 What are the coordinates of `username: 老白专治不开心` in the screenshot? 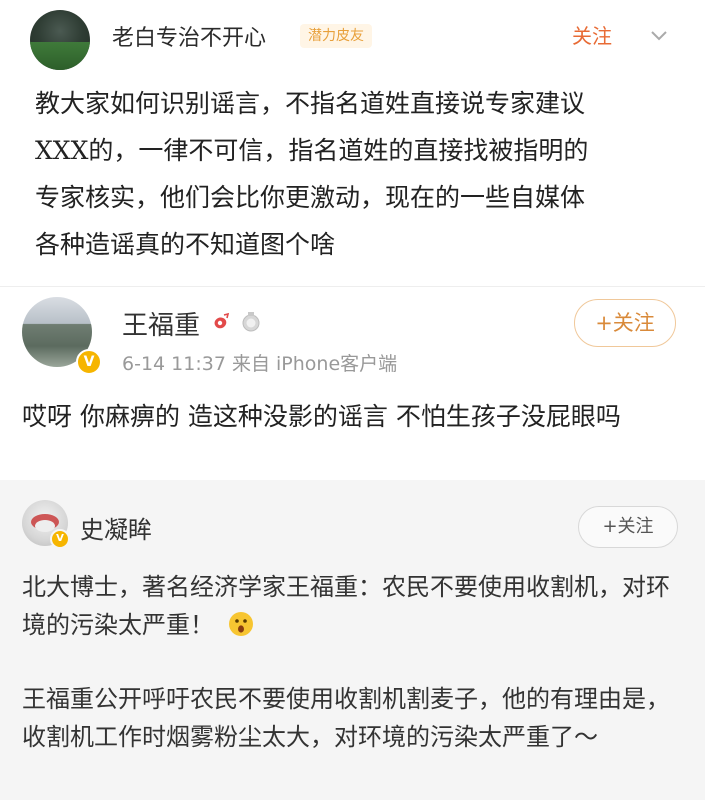 It's located at (189, 36).